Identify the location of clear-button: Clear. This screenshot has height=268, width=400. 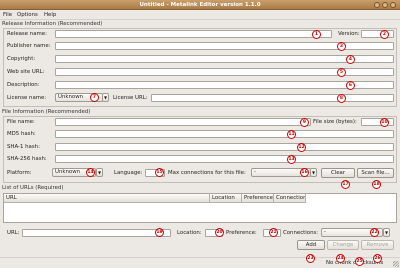
(338, 173).